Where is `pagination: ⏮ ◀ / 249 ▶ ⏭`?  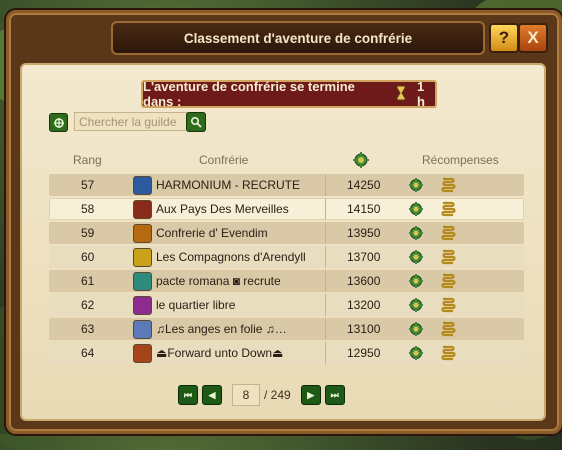
pagination: ⏮ ◀ / 249 ▶ ⏭ is located at coordinates (261, 395).